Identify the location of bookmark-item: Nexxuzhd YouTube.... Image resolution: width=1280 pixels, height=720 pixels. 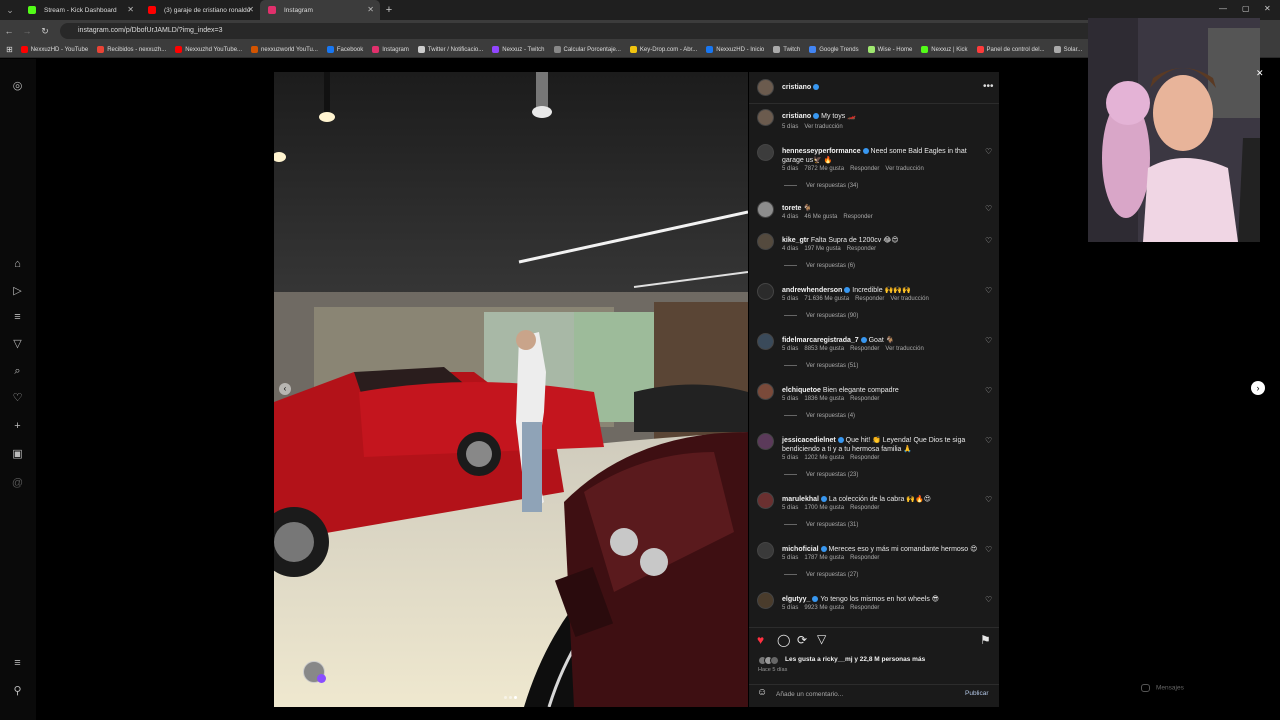
(208, 49).